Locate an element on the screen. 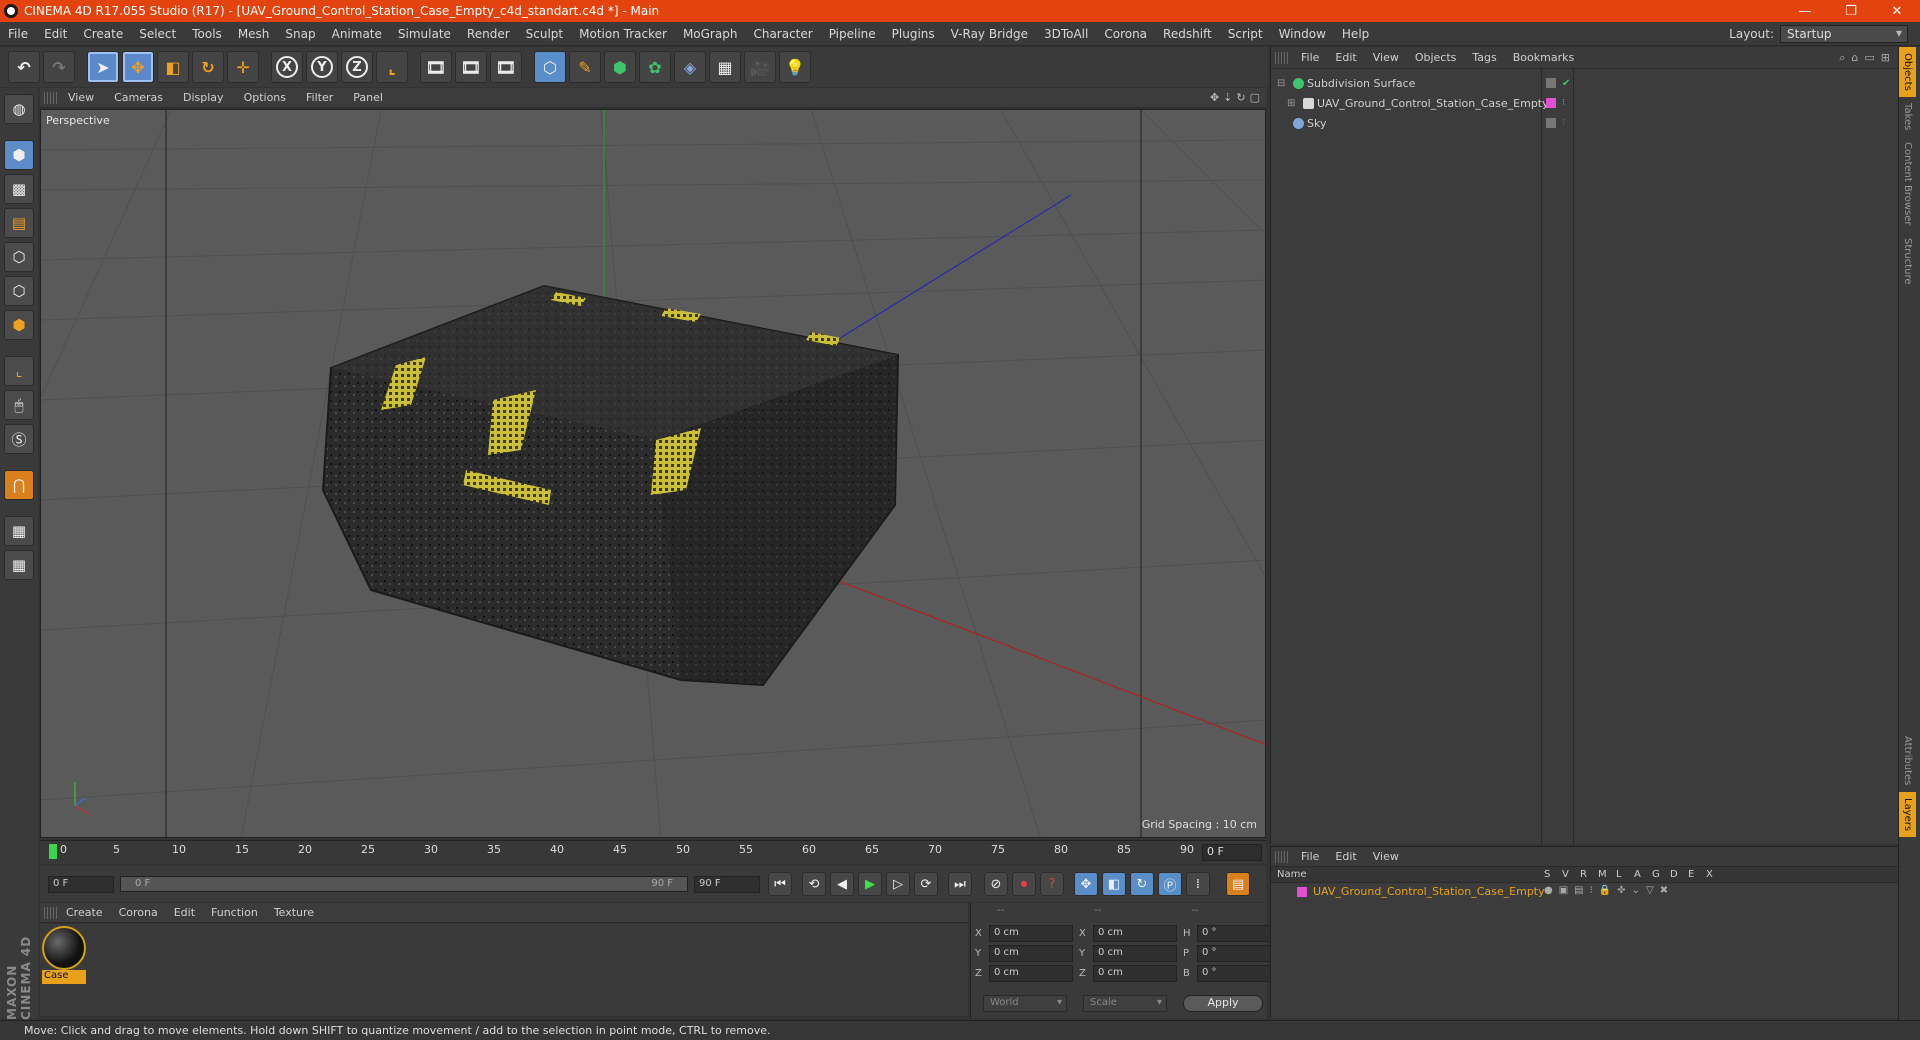 Image resolution: width=1920 pixels, height=1040 pixels. viewport-menu-filter: Filter is located at coordinates (319, 97).